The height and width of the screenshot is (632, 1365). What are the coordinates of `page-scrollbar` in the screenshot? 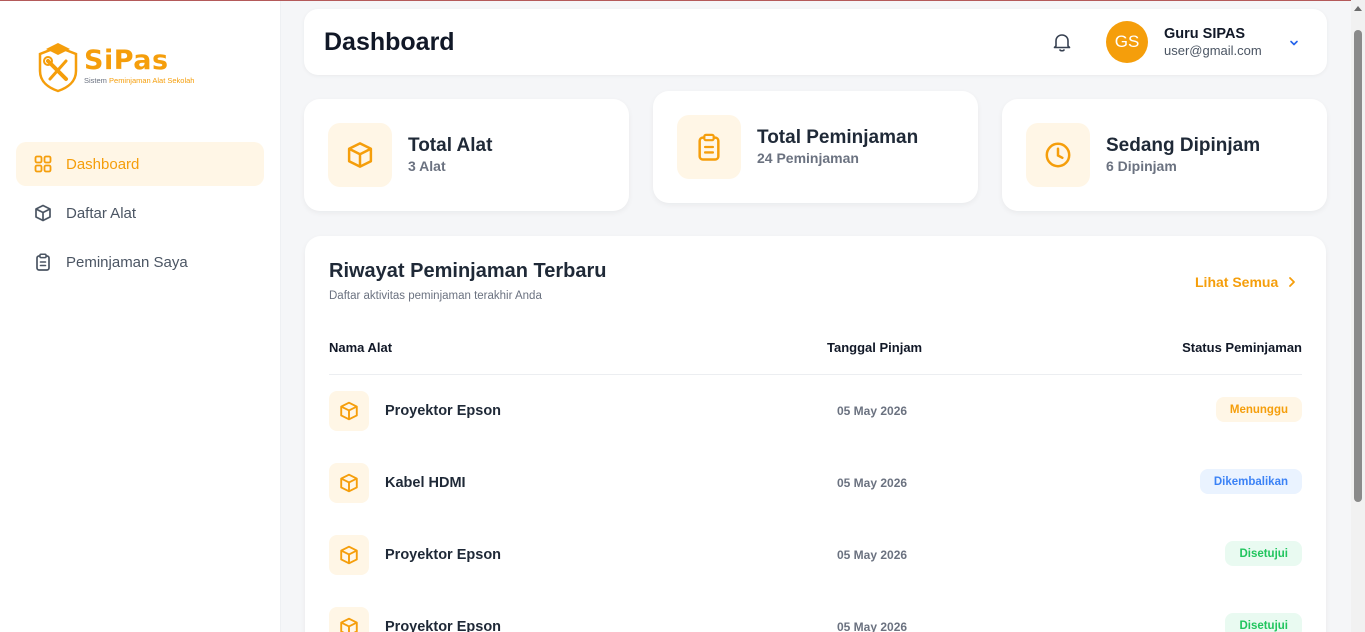 It's located at (1358, 316).